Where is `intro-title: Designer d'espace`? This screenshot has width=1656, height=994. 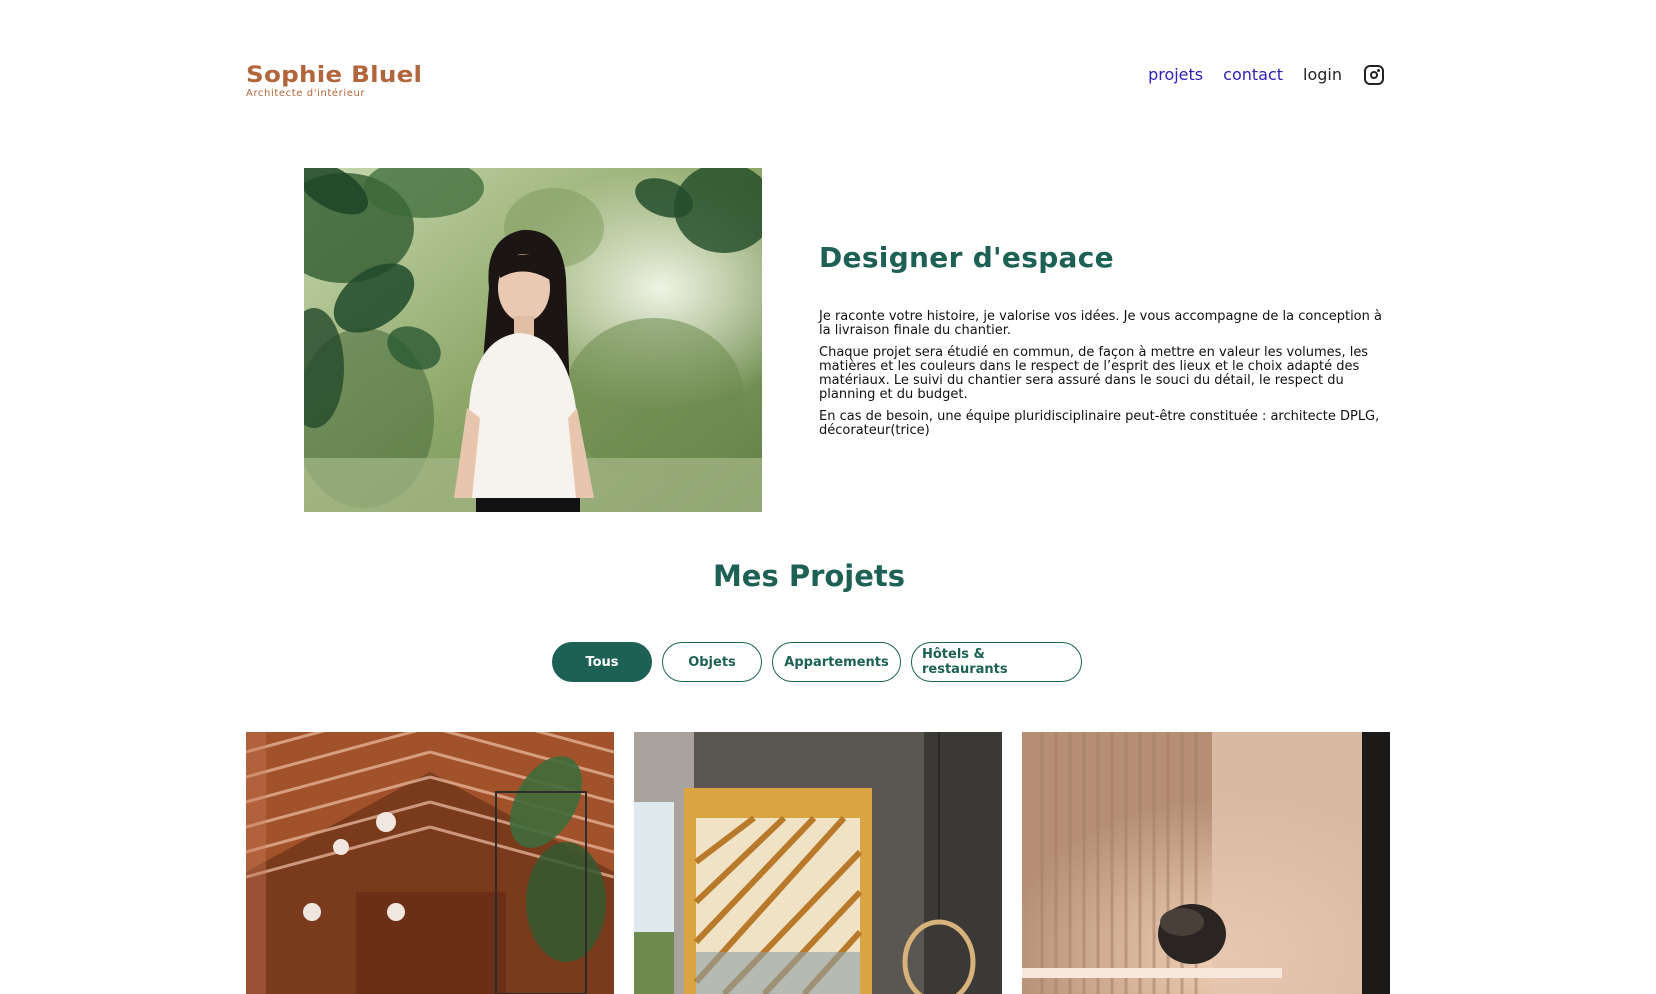
intro-title: Designer d'espace is located at coordinates (966, 257).